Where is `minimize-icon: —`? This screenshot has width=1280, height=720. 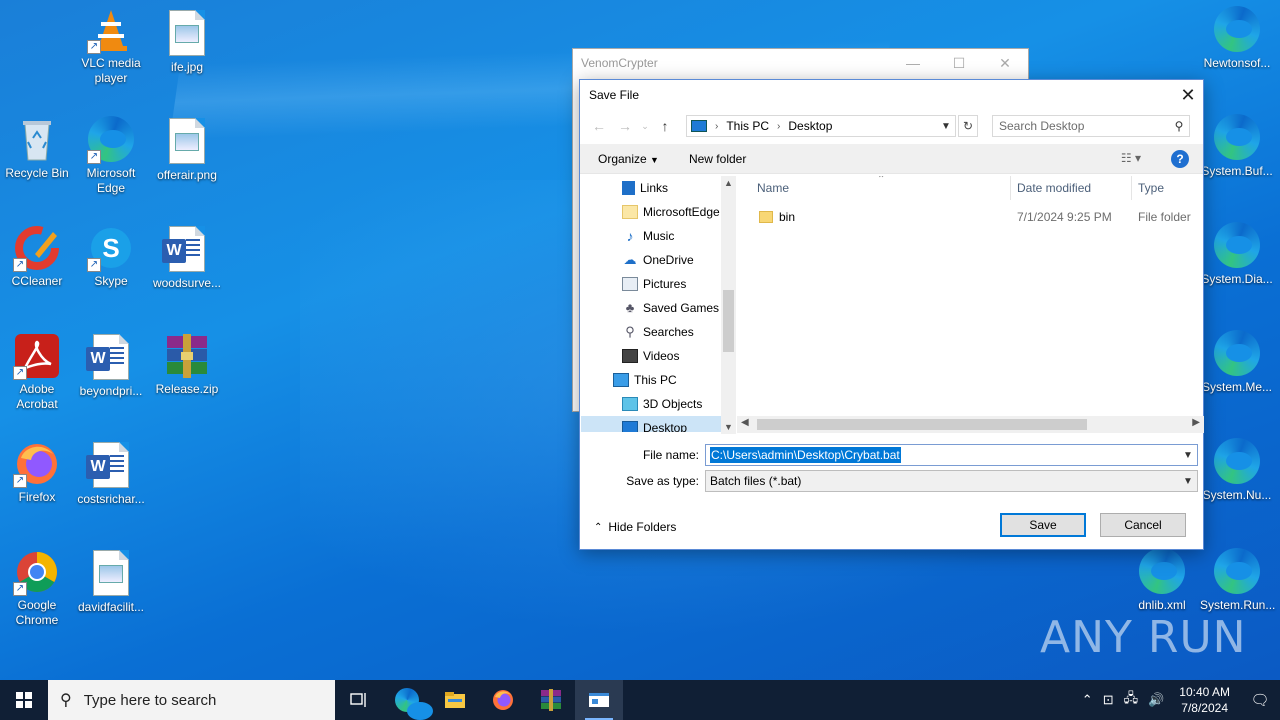 minimize-icon: — is located at coordinates (913, 63).